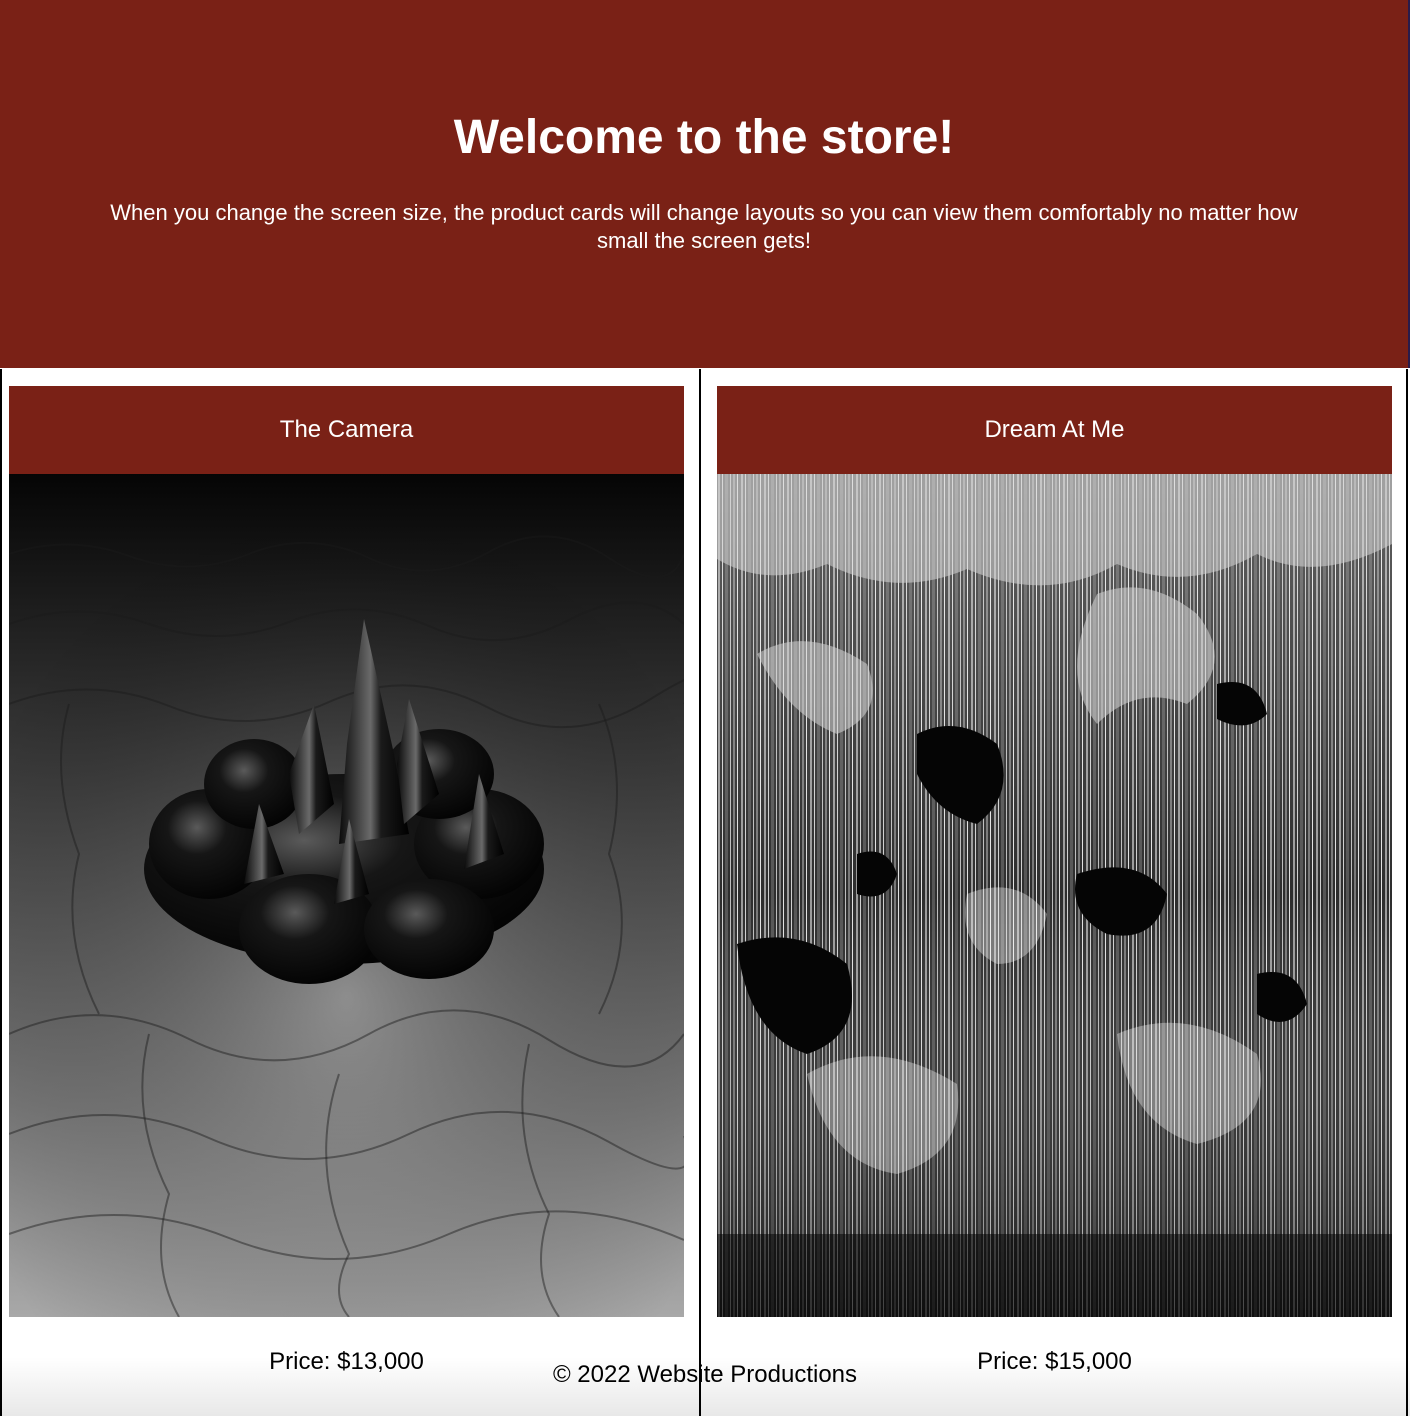  I want to click on product-name: Dream At Me, so click(1054, 429).